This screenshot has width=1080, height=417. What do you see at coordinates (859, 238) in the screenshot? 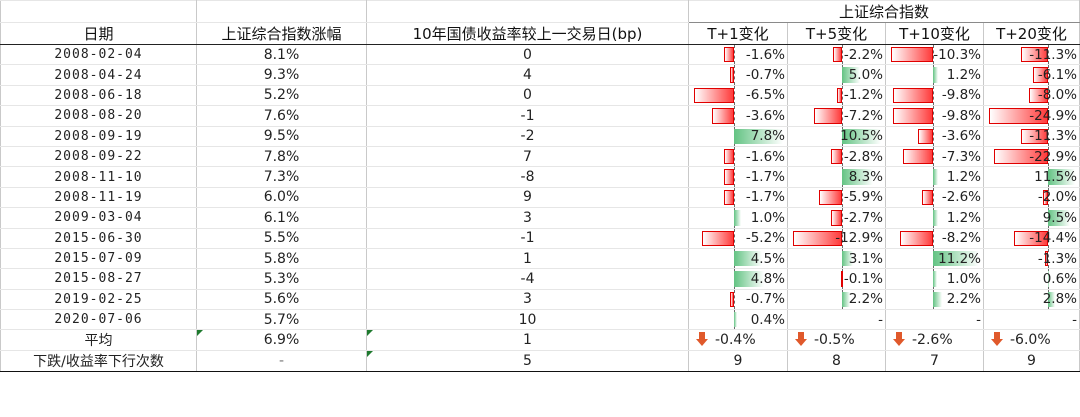
I see `cell-value: -12.9%` at bounding box center [859, 238].